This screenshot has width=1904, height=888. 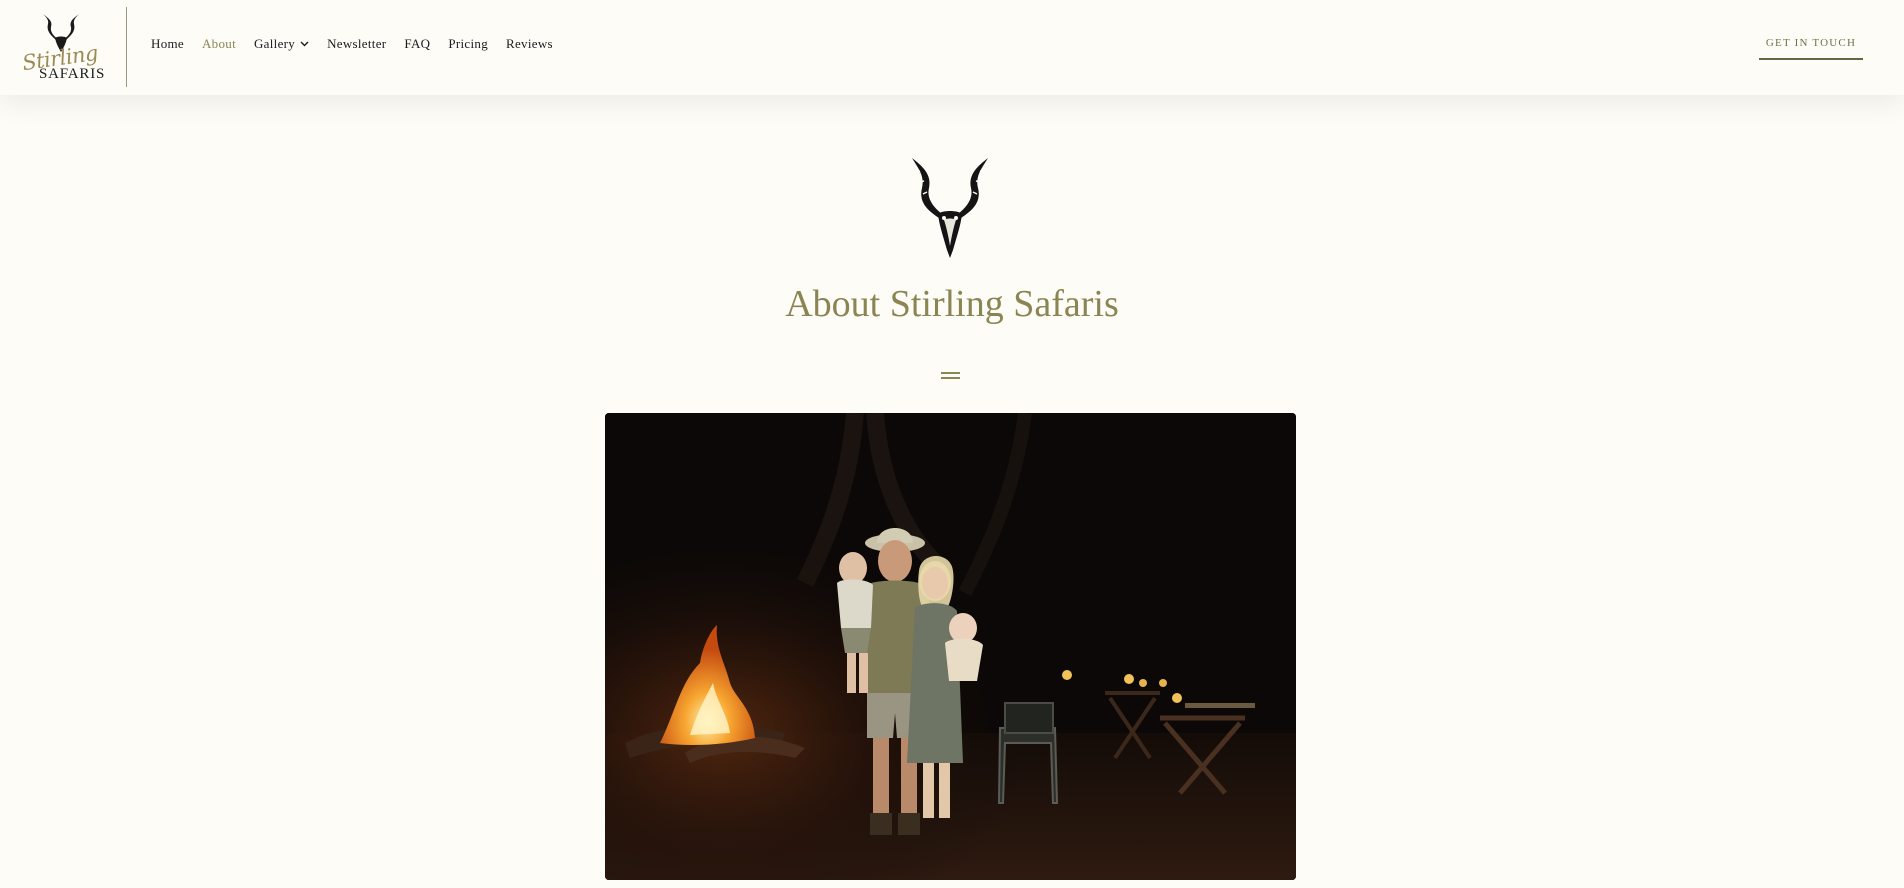 I want to click on nav-pricing: Pricing, so click(x=468, y=44).